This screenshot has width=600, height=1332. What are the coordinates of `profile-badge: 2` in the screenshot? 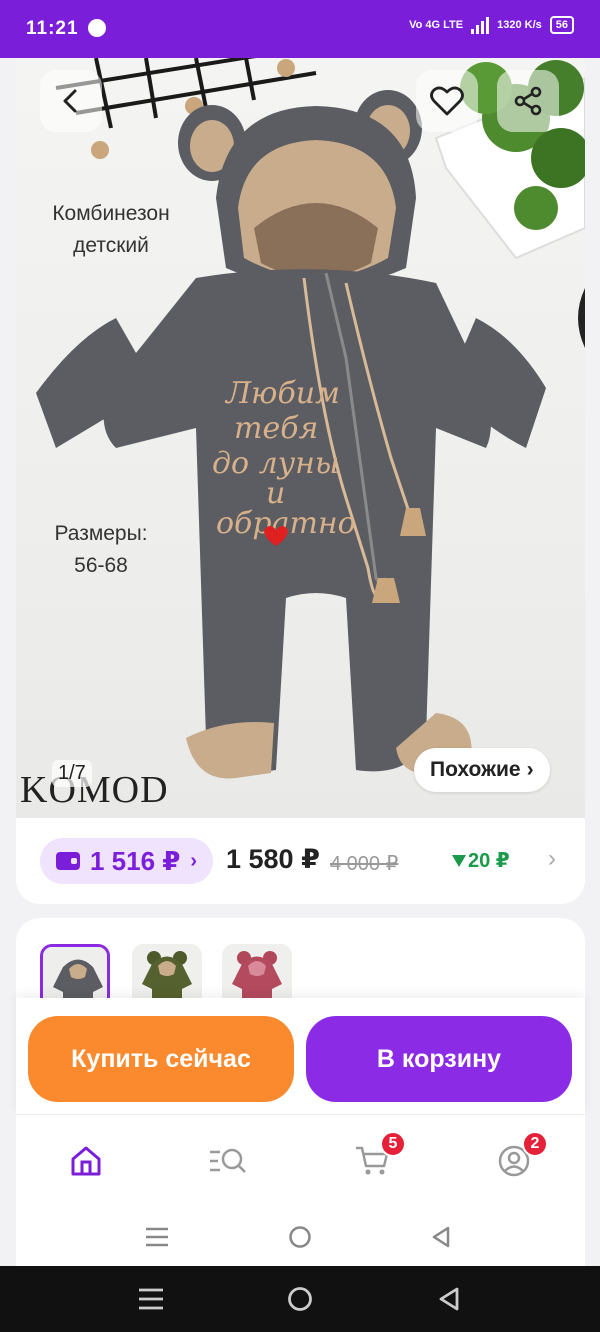 It's located at (535, 1144).